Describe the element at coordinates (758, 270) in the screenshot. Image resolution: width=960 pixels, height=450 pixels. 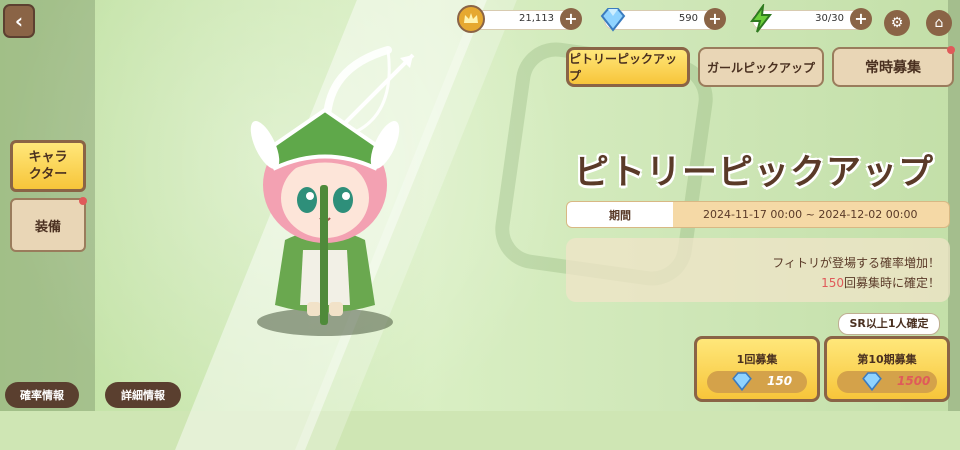
I see `banner-description: フィトリが登場する確率増加！ 150回募集時に確定！` at that location.